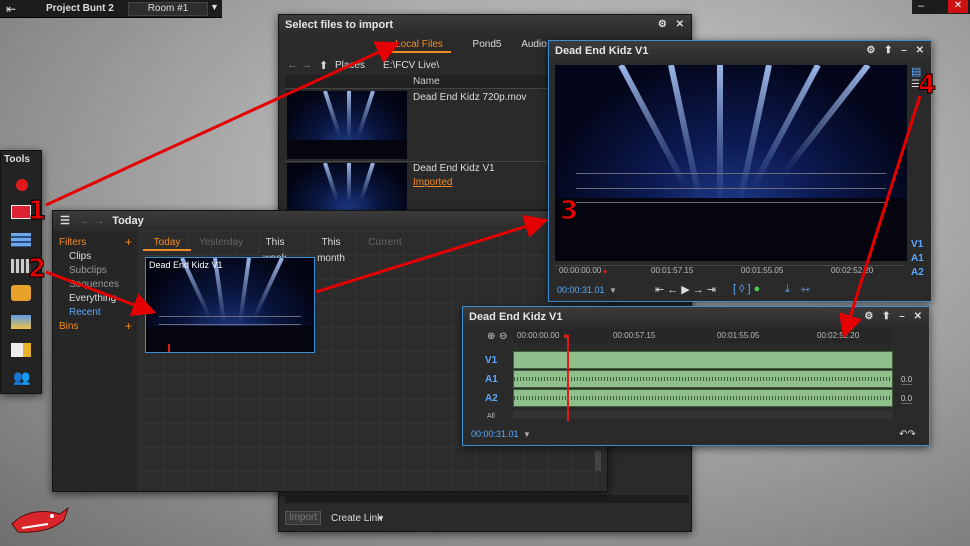  What do you see at coordinates (927, 85) in the screenshot?
I see `callout-4: 4` at bounding box center [927, 85].